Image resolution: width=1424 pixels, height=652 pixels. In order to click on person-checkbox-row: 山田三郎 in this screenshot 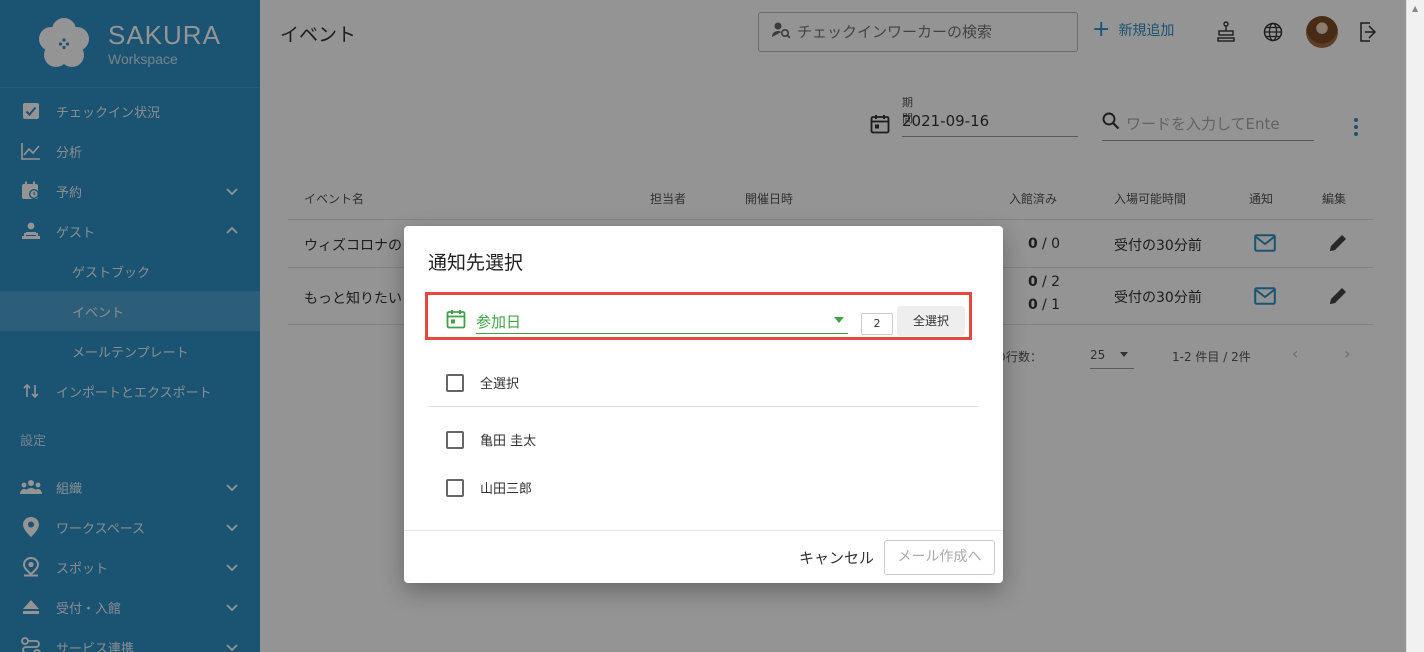, I will do `click(489, 487)`.